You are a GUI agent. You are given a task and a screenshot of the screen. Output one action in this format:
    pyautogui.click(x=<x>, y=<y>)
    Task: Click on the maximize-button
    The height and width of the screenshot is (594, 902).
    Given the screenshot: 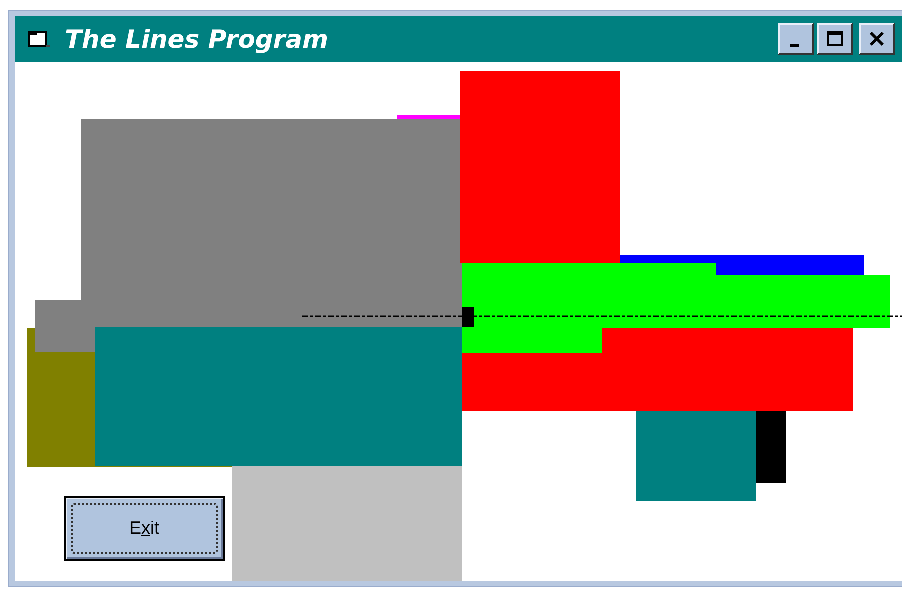 What is the action you would take?
    pyautogui.click(x=835, y=39)
    